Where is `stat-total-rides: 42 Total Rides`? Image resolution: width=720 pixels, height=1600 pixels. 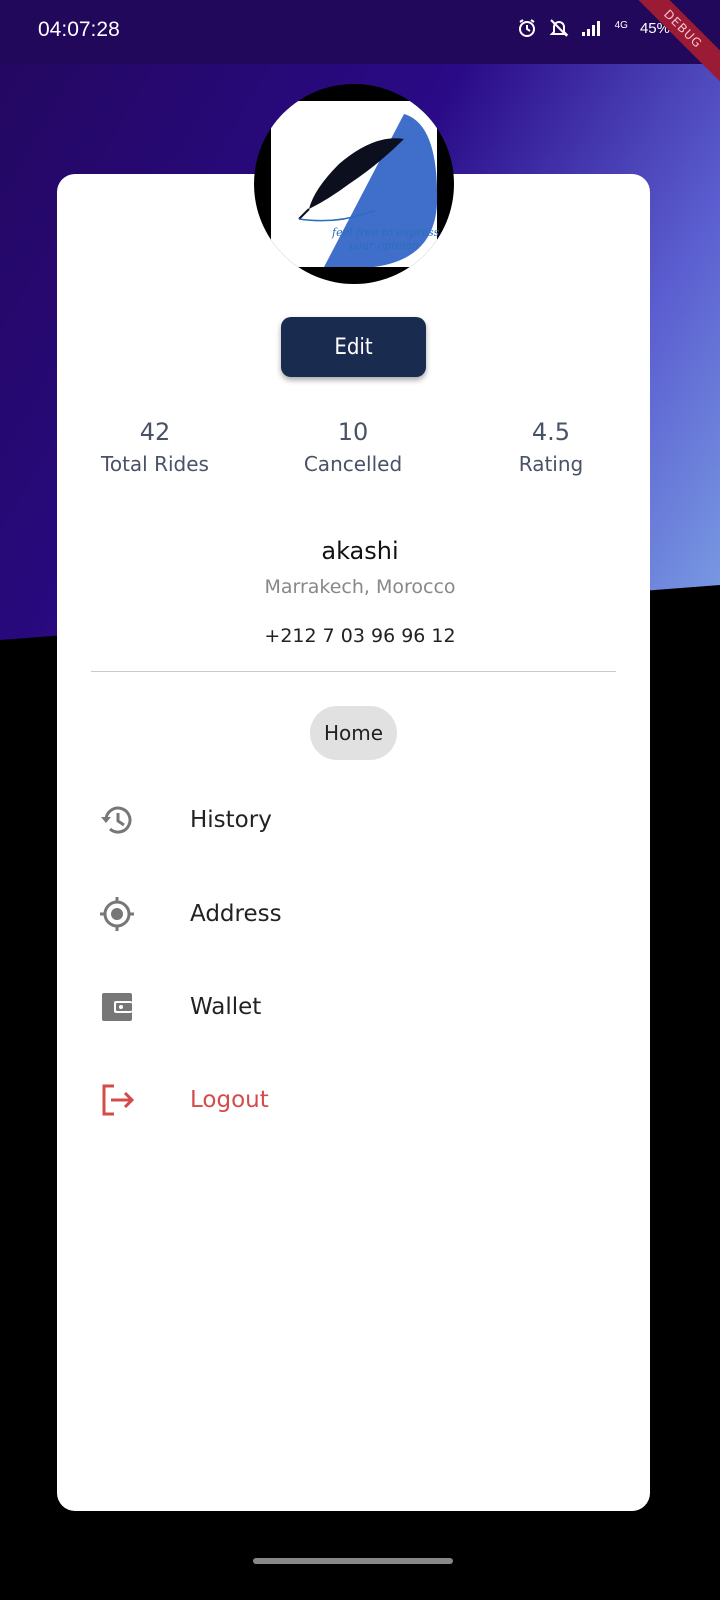 stat-total-rides: 42 Total Rides is located at coordinates (155, 447).